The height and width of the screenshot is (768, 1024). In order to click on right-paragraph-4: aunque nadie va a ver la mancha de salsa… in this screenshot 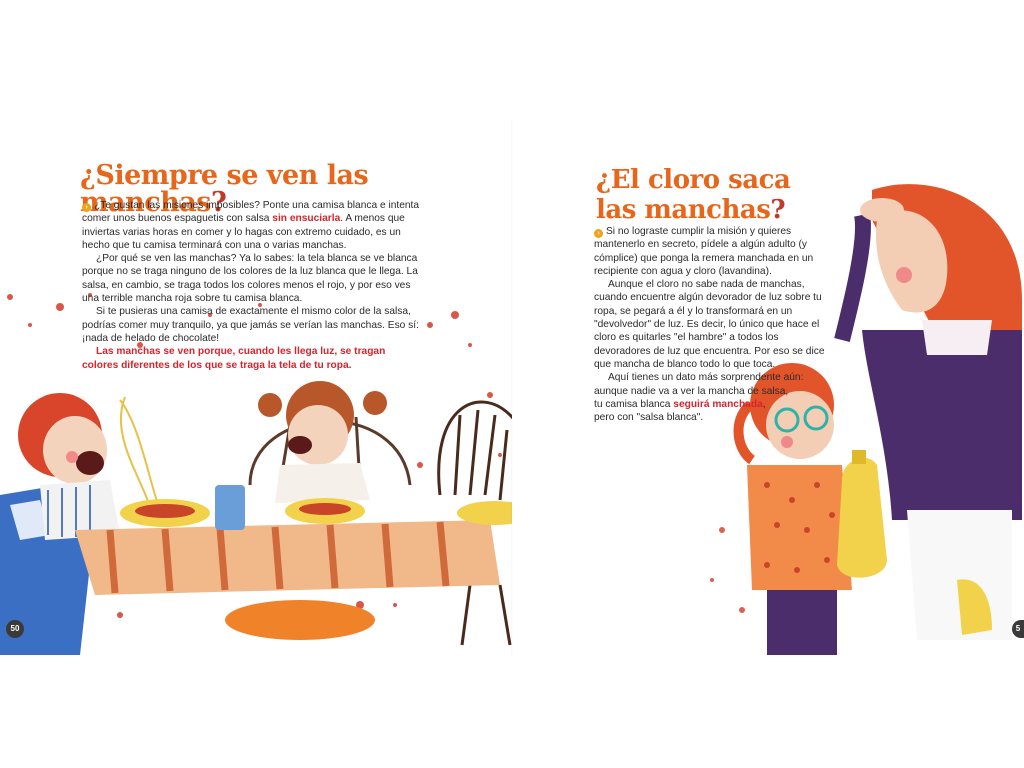, I will do `click(691, 391)`.